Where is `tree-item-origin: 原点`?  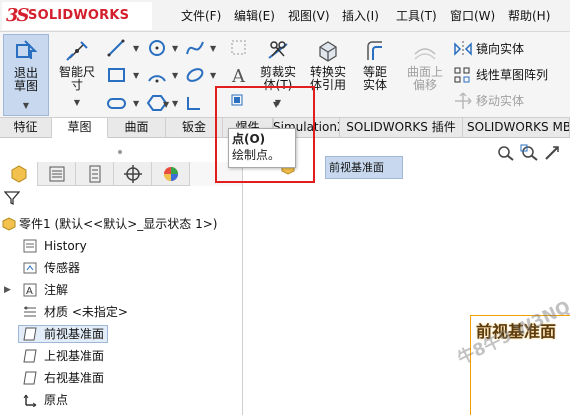 tree-item-origin: 原点 is located at coordinates (121, 400).